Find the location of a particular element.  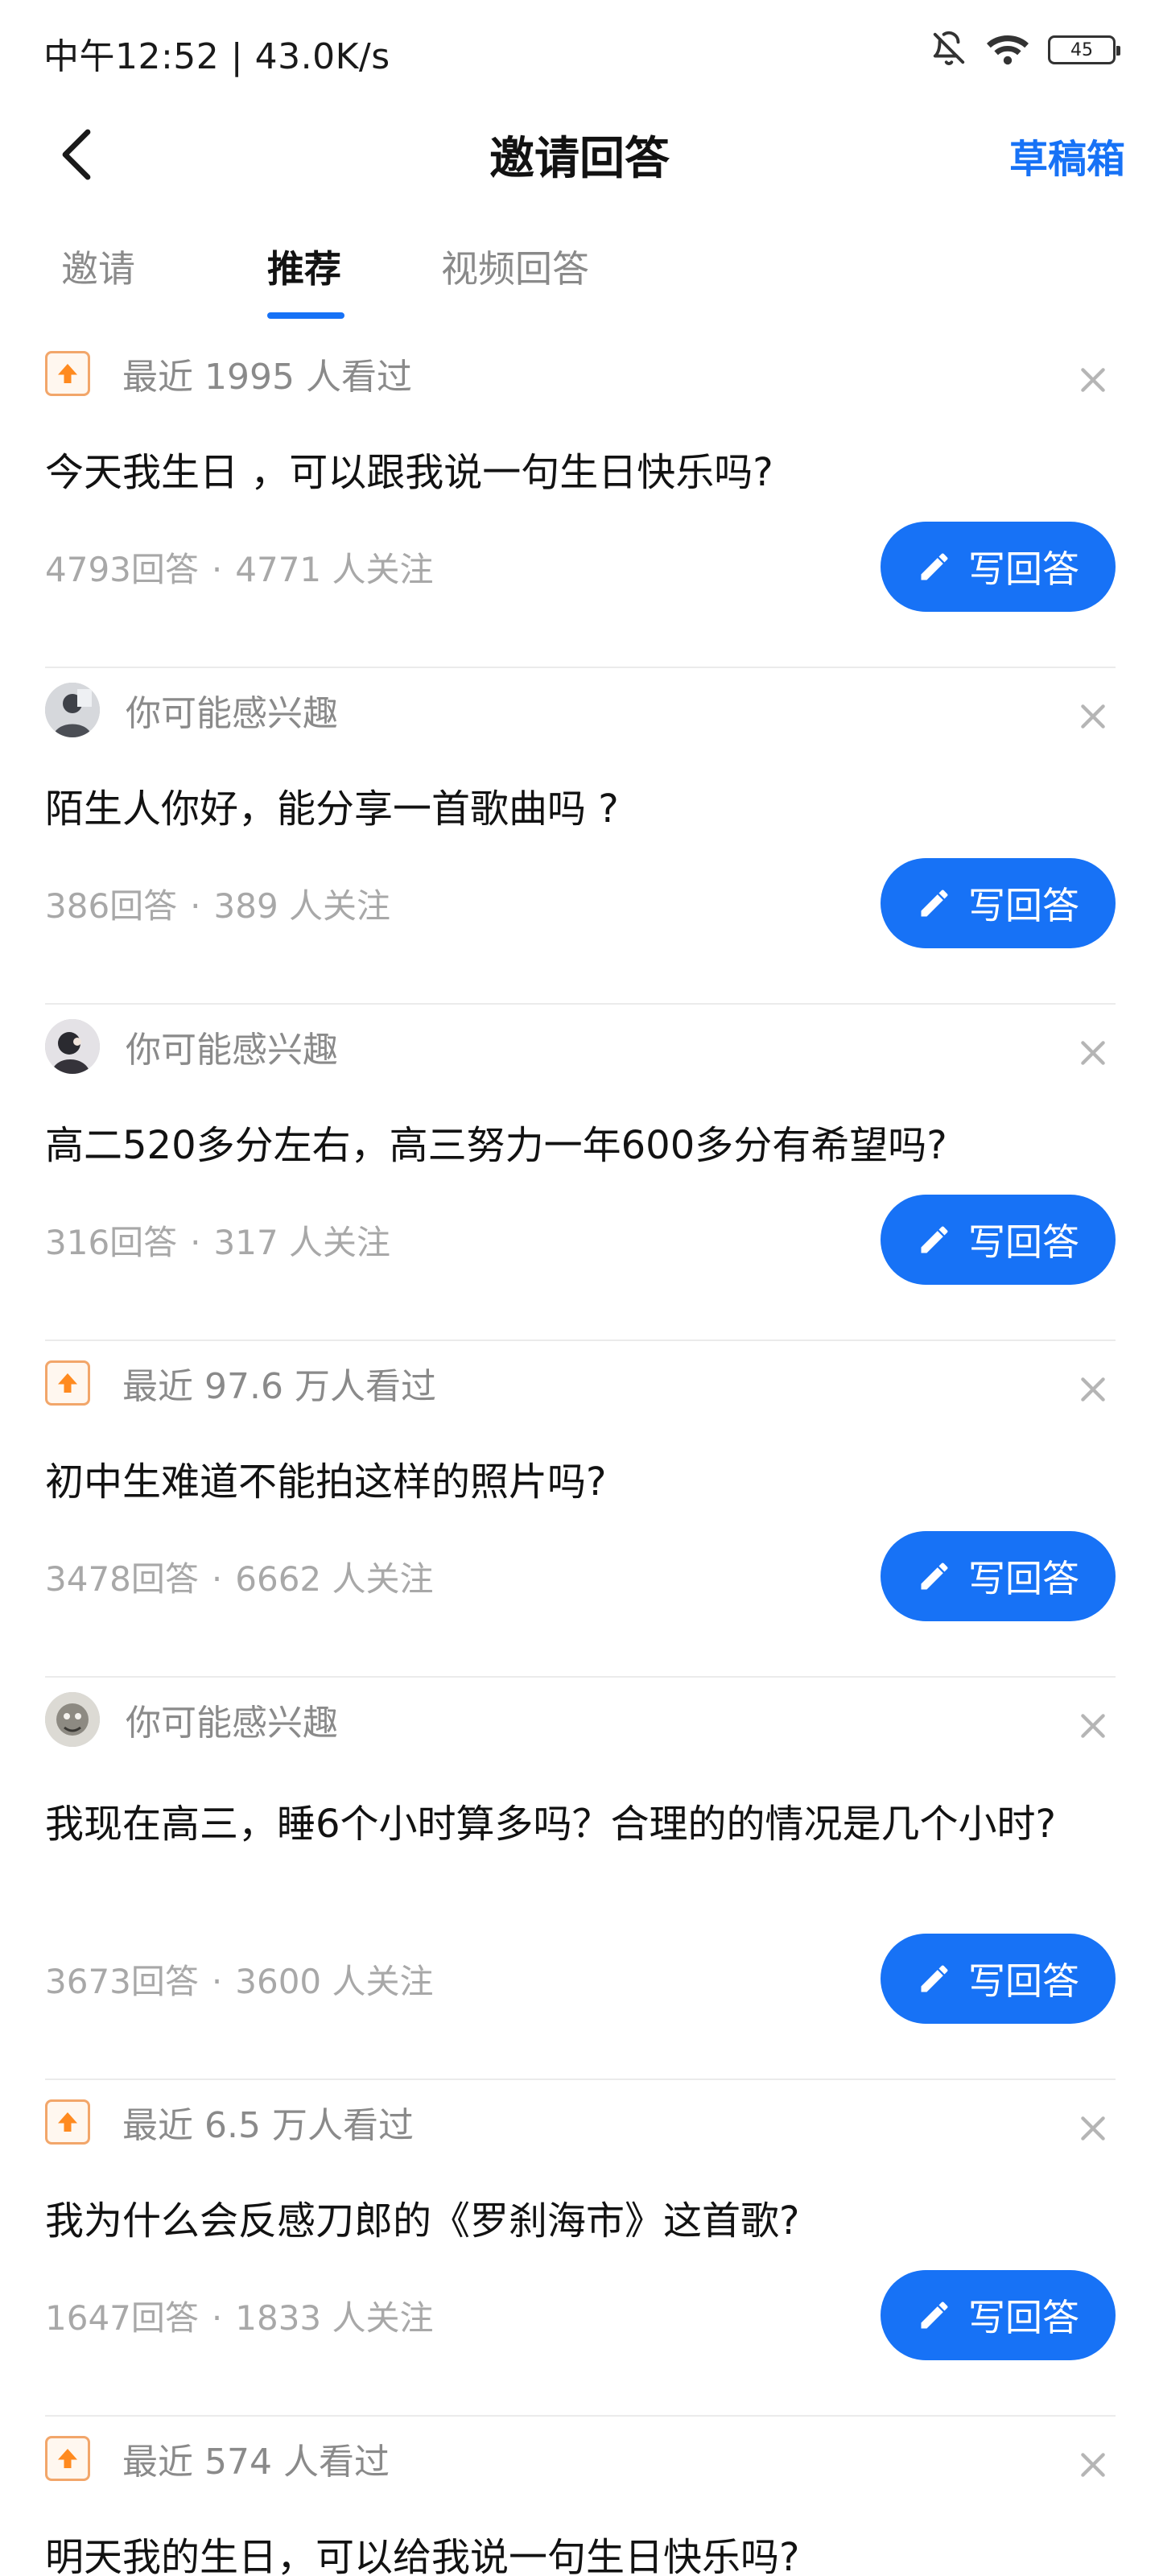

question-title: 初中生难道不能拍这样的照片吗? is located at coordinates (580, 1482).